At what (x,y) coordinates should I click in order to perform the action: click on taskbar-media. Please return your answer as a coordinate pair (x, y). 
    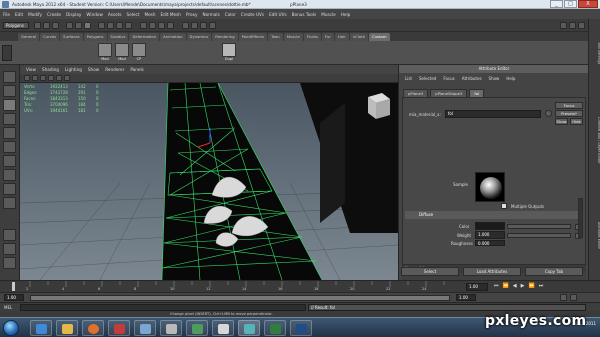
    Looking at the image, I should click on (119, 328).